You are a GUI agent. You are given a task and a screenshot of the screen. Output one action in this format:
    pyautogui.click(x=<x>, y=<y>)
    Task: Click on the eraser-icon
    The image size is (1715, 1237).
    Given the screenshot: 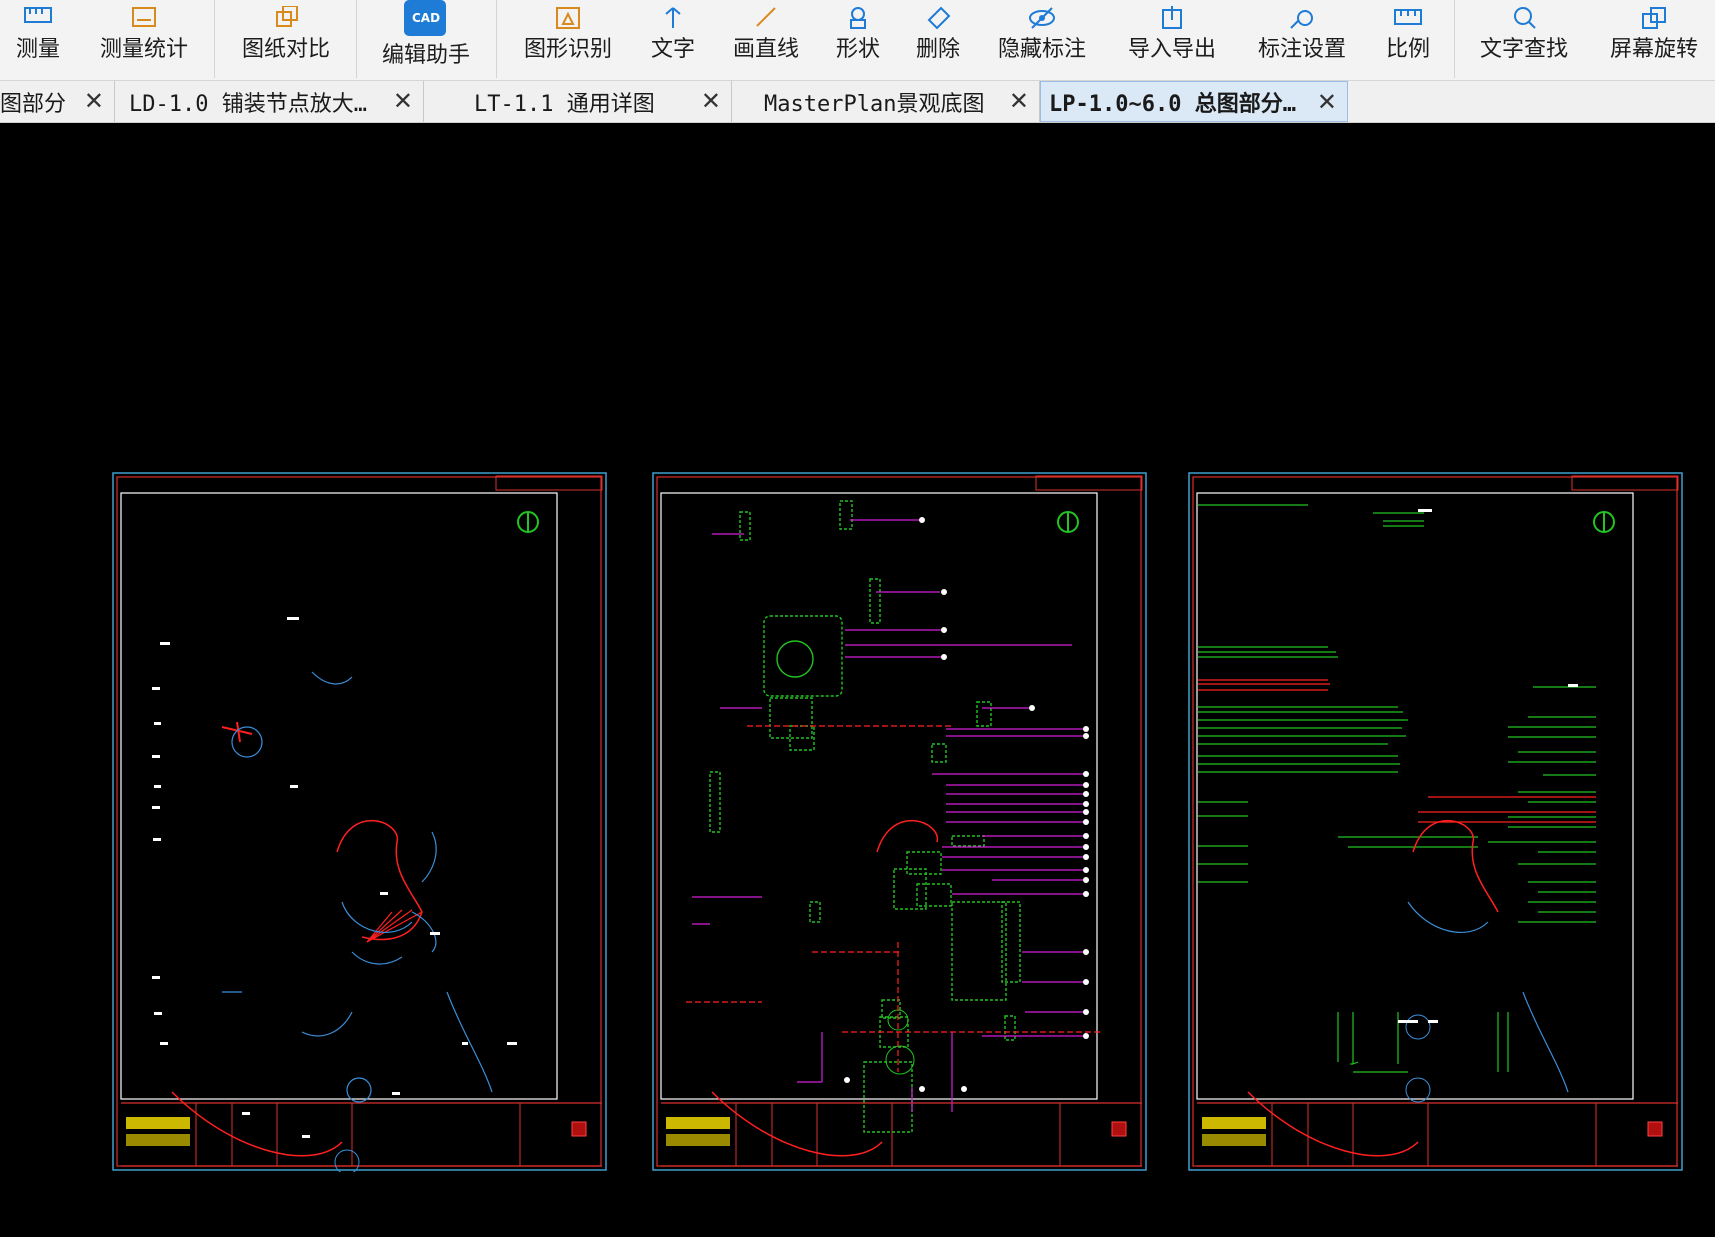 What is the action you would take?
    pyautogui.click(x=938, y=19)
    